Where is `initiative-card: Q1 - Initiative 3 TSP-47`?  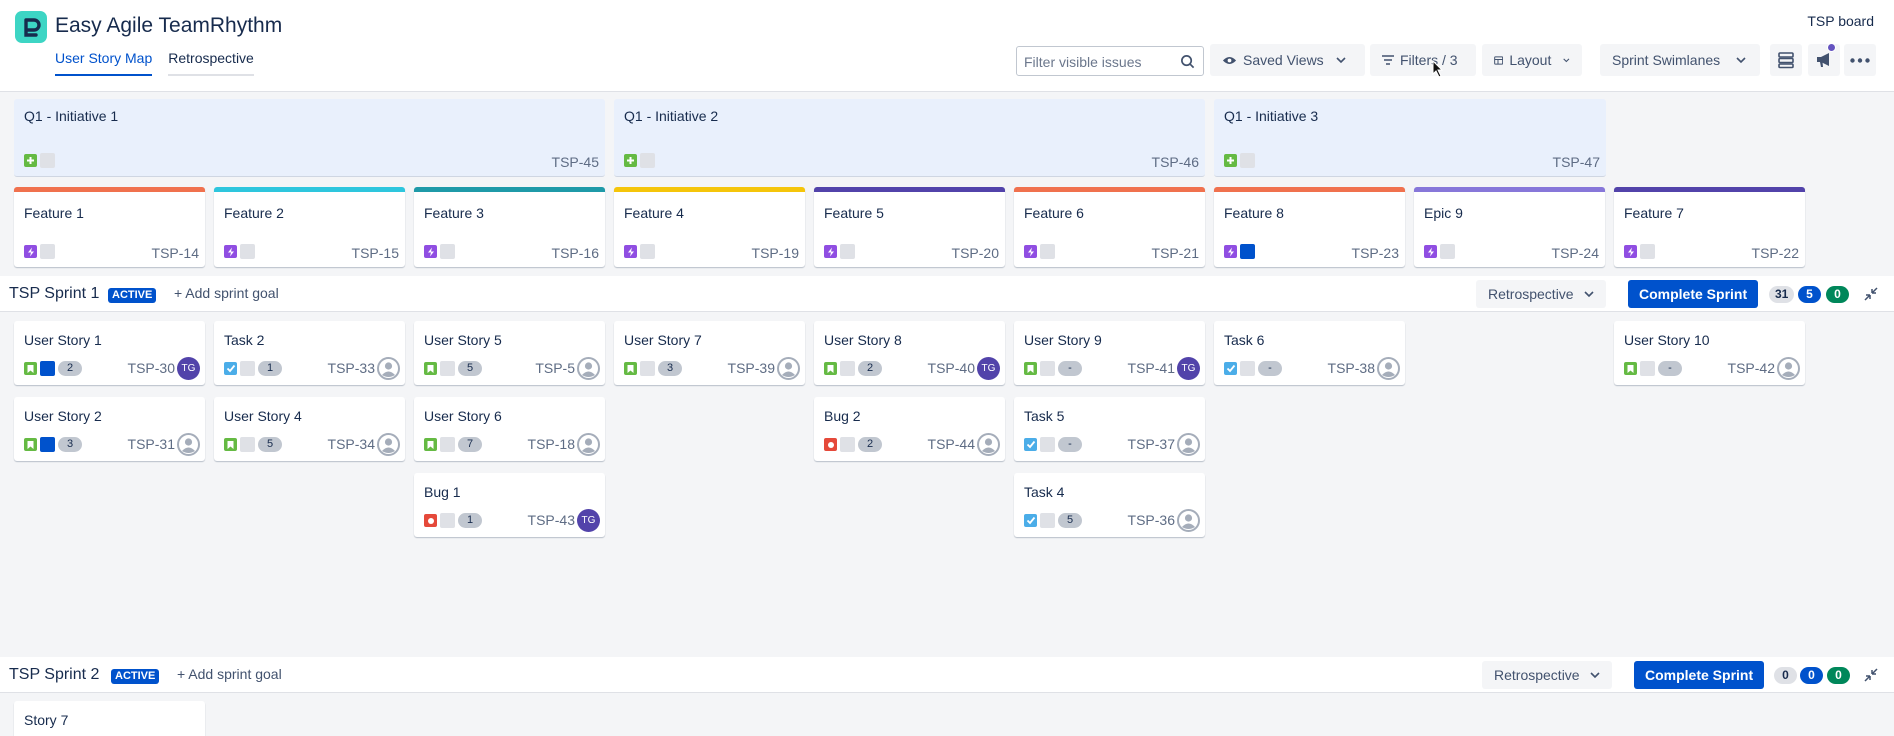 initiative-card: Q1 - Initiative 3 TSP-47 is located at coordinates (1410, 138).